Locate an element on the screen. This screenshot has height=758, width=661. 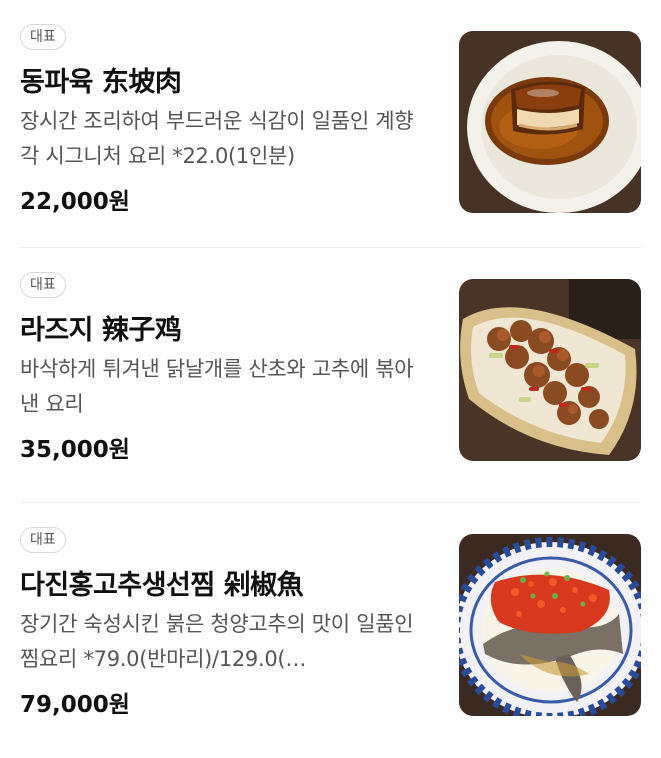
steamed-fish-photo is located at coordinates (550, 625).